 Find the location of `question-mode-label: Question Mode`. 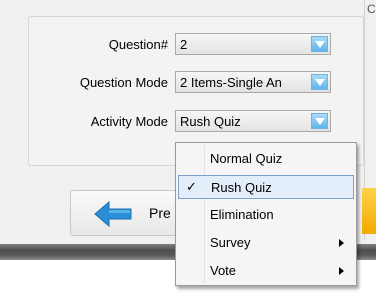

question-mode-label: Question Mode is located at coordinates (123, 82).